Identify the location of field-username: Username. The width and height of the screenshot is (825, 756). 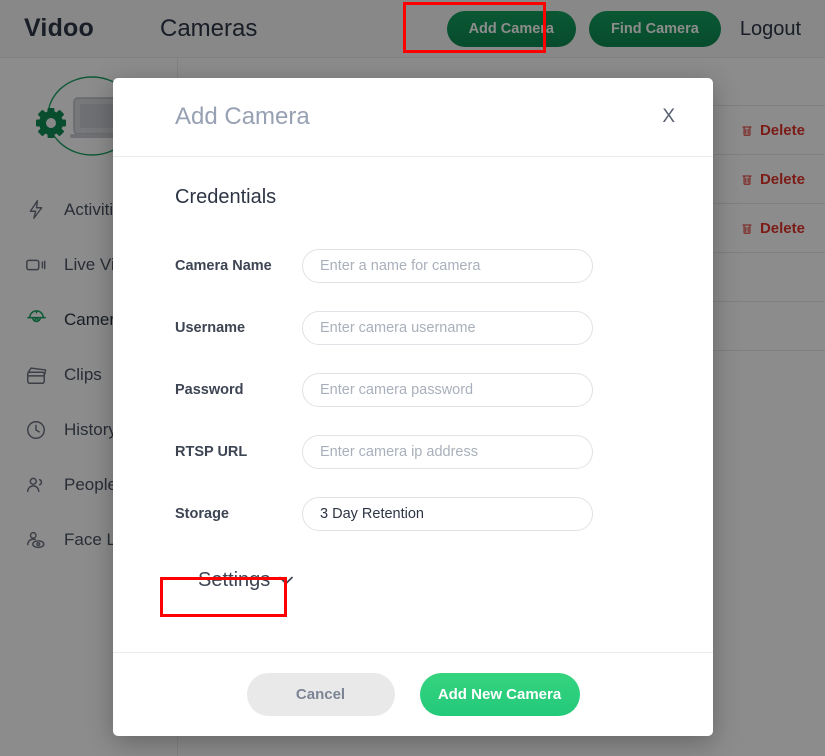
(413, 328).